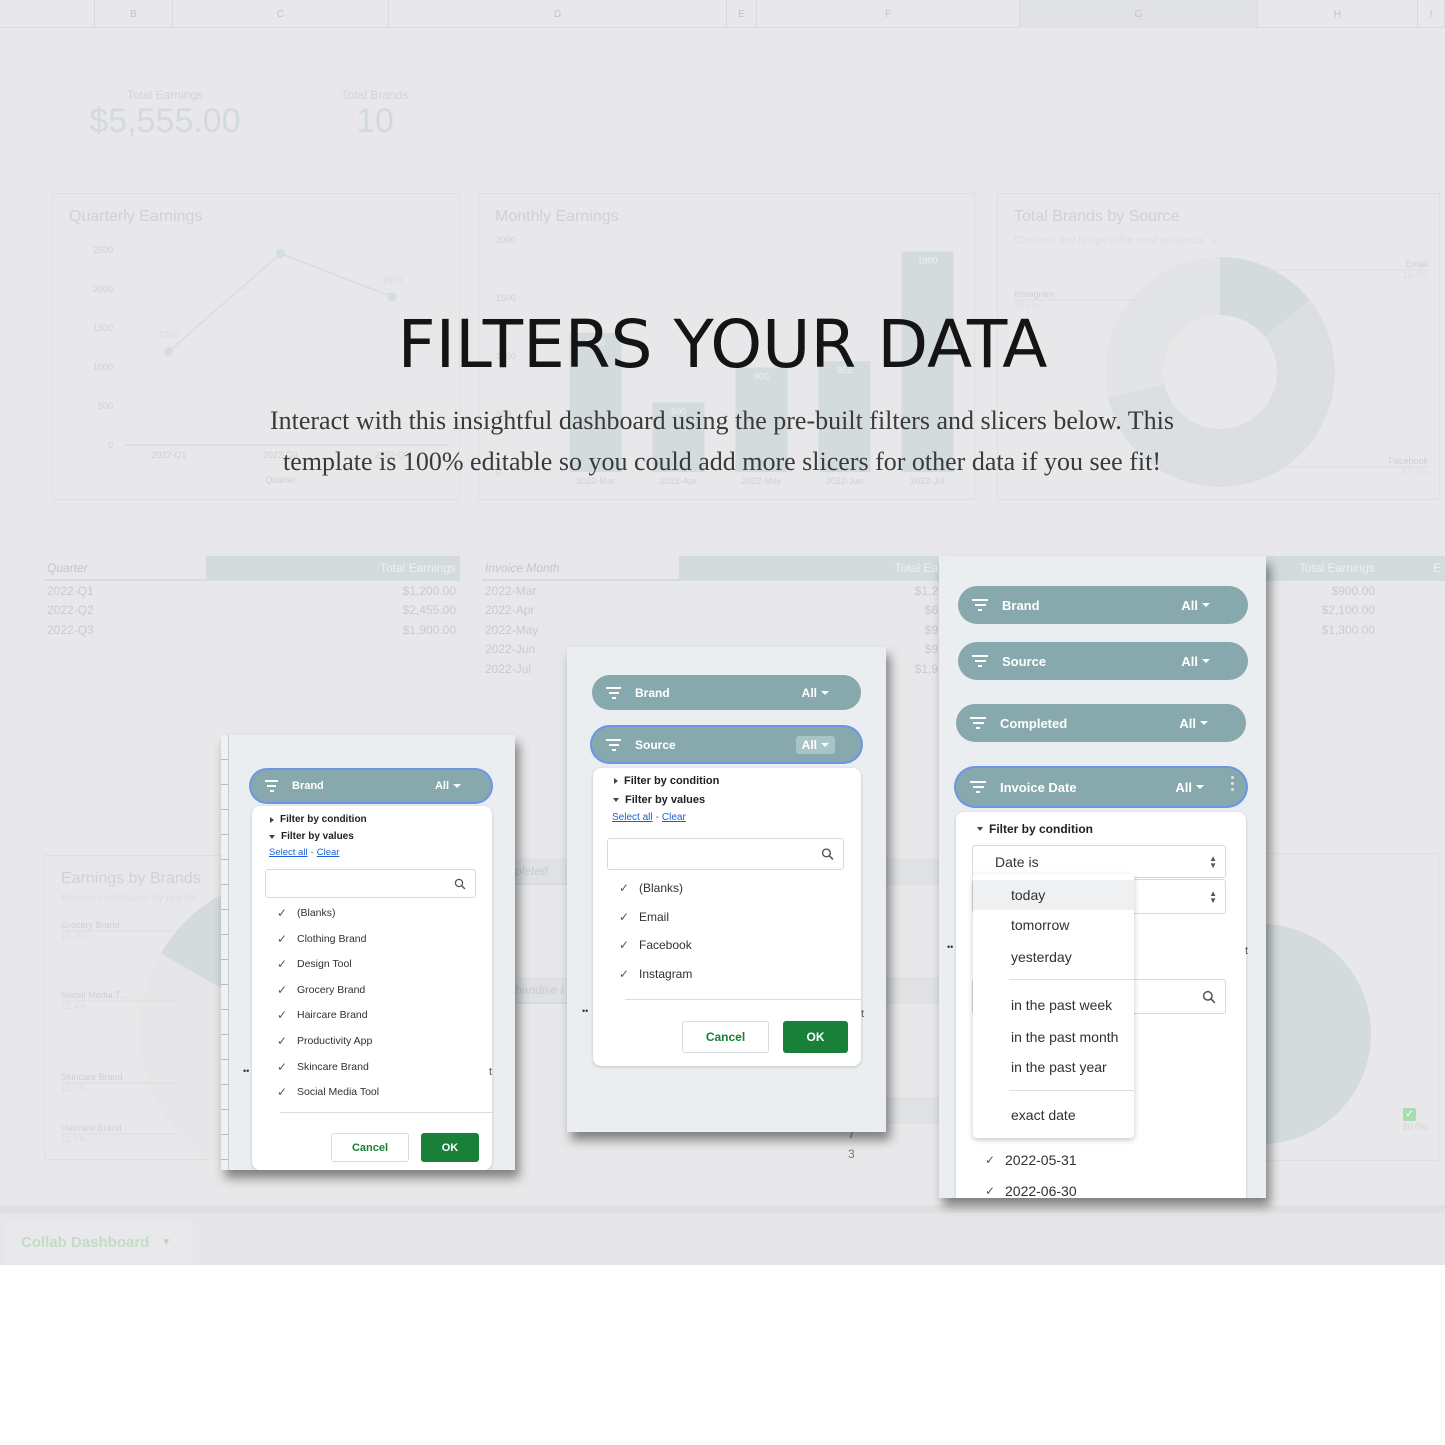  I want to click on column-header-g: G, so click(1139, 14).